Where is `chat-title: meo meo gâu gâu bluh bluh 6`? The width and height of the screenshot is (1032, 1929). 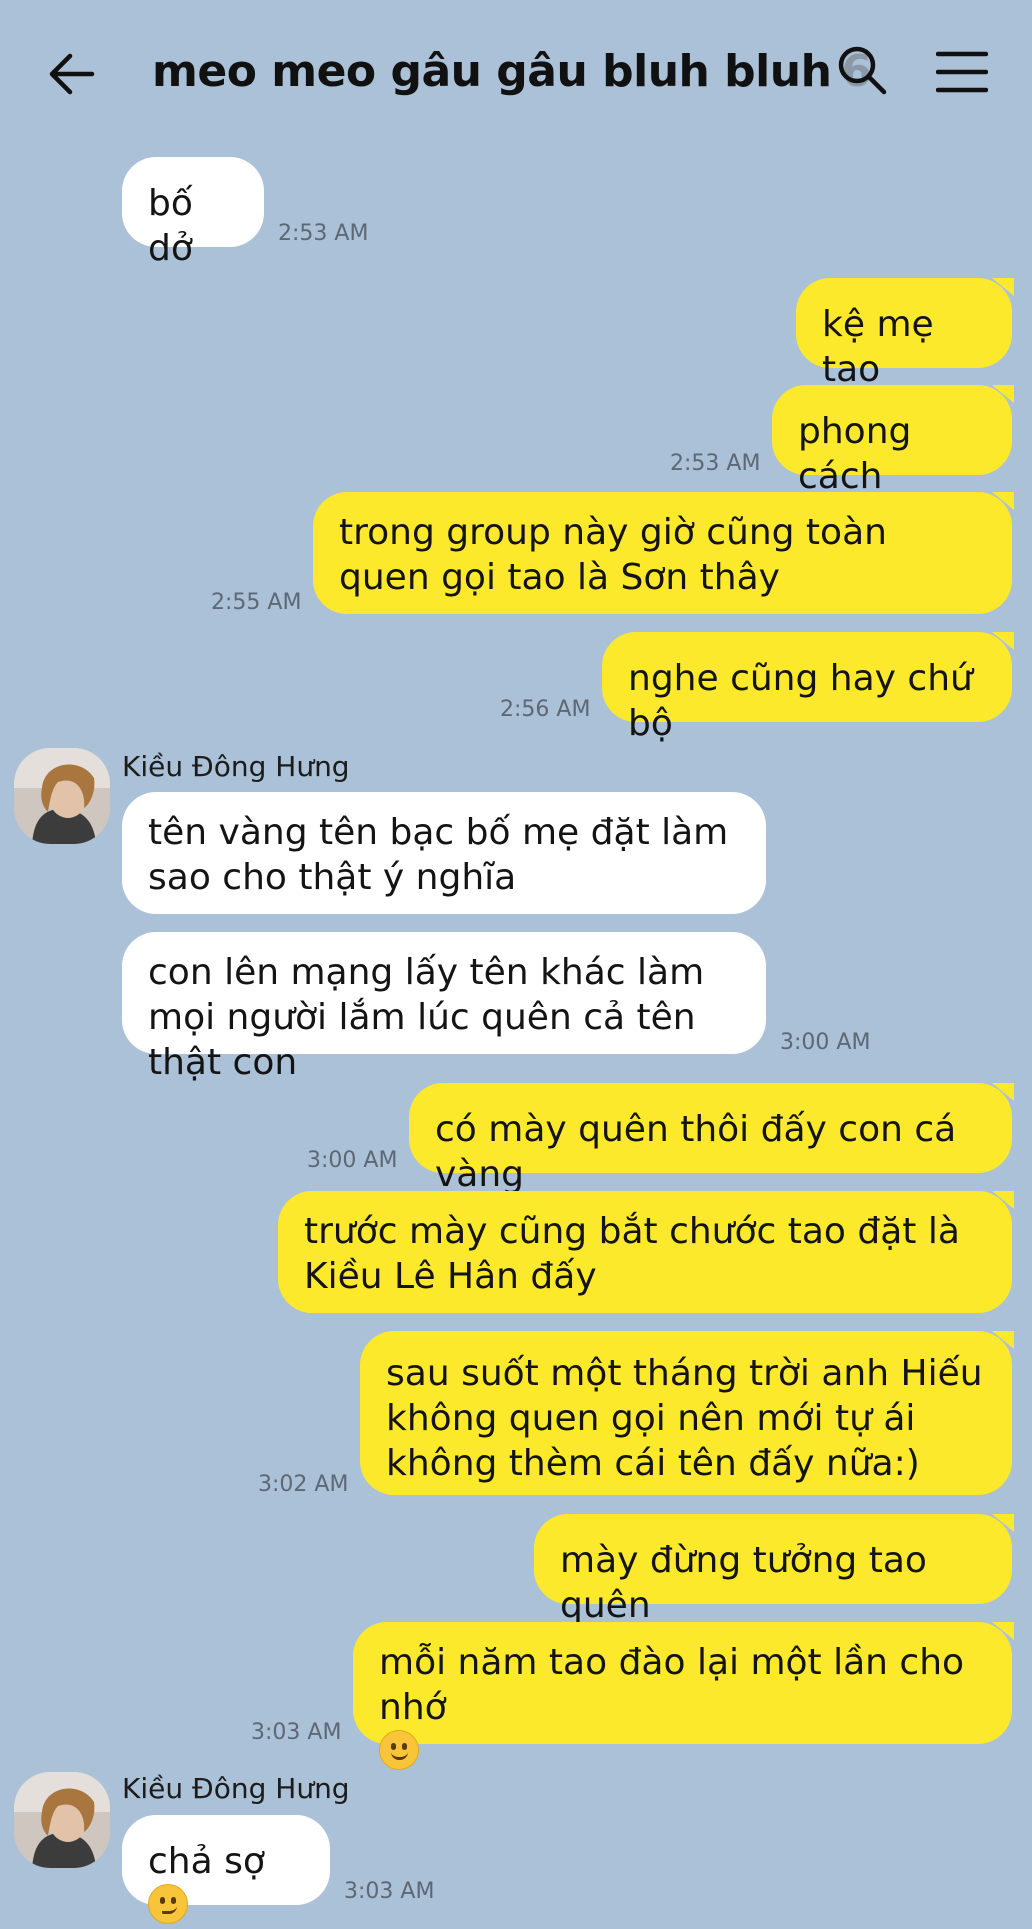
chat-title: meo meo gâu gâu bluh bluh 6 is located at coordinates (512, 72).